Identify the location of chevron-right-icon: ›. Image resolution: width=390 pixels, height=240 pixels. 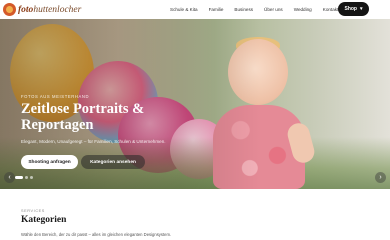
(380, 177).